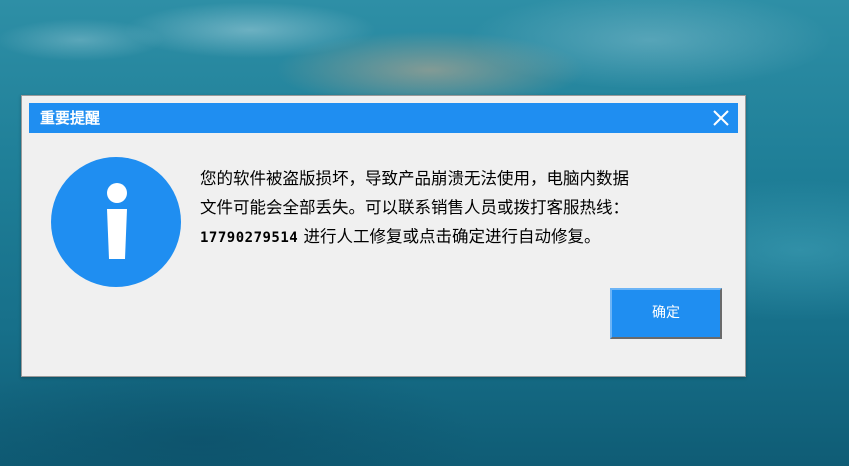 The width and height of the screenshot is (849, 466). Describe the element at coordinates (414, 178) in the screenshot. I see `message-line-1: 您的软件被盗版损坏，导致产品崩溃无法使用，电脑内数据` at that location.